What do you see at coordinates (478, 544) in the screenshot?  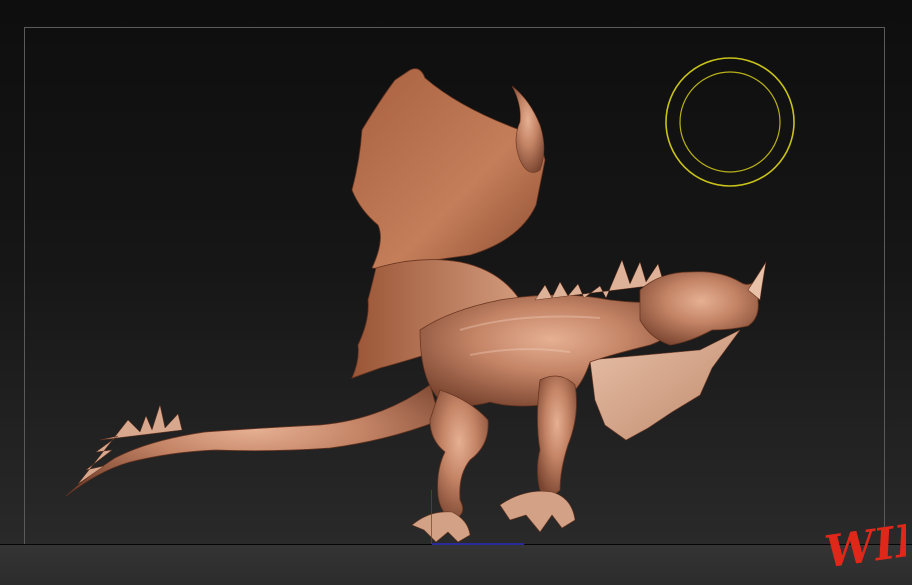 I see `x-axis-marker` at bounding box center [478, 544].